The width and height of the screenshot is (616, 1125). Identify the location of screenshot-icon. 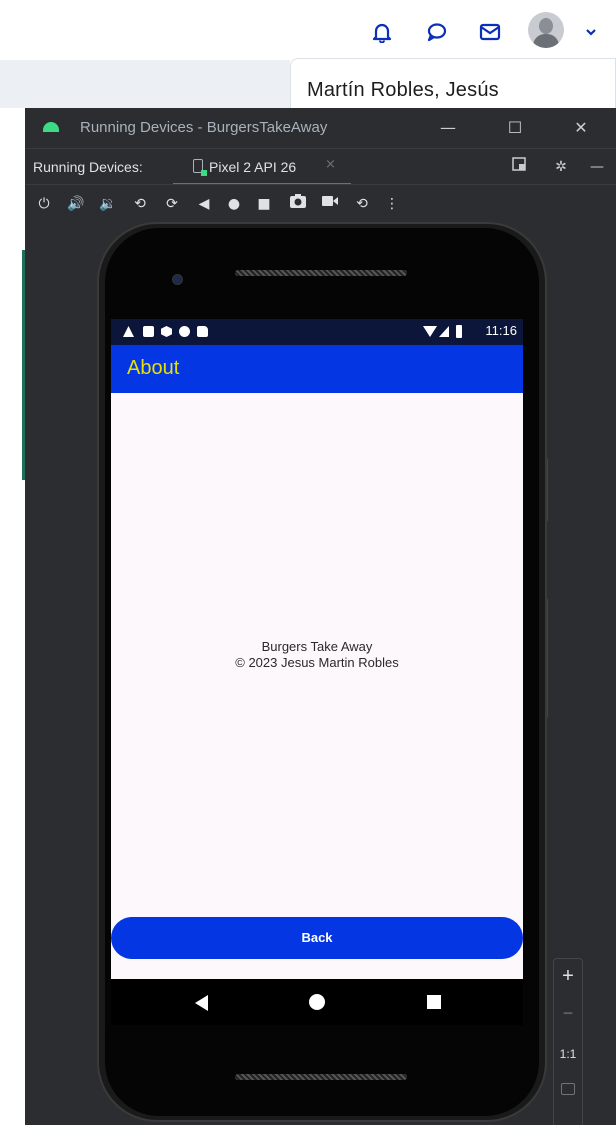
(298, 204).